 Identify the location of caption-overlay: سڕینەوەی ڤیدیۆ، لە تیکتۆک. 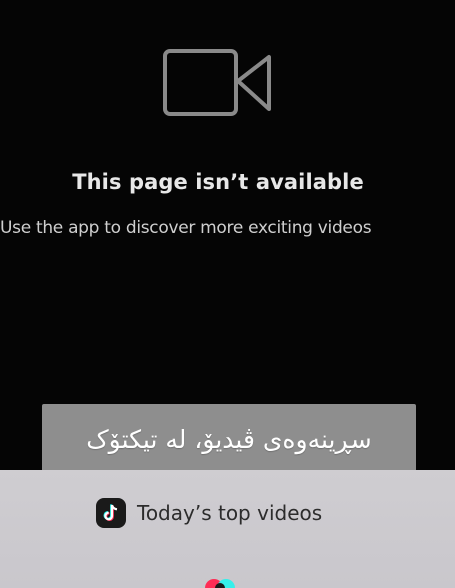
(229, 439).